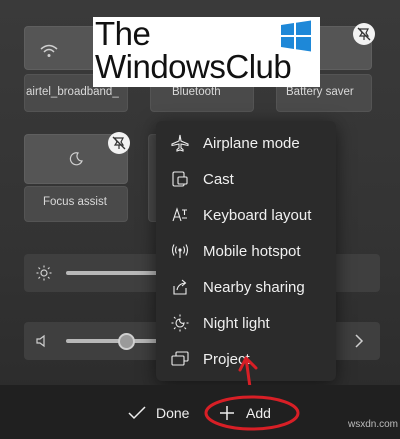 The height and width of the screenshot is (439, 400). What do you see at coordinates (180, 251) in the screenshot?
I see `mobile-hotspot-icon` at bounding box center [180, 251].